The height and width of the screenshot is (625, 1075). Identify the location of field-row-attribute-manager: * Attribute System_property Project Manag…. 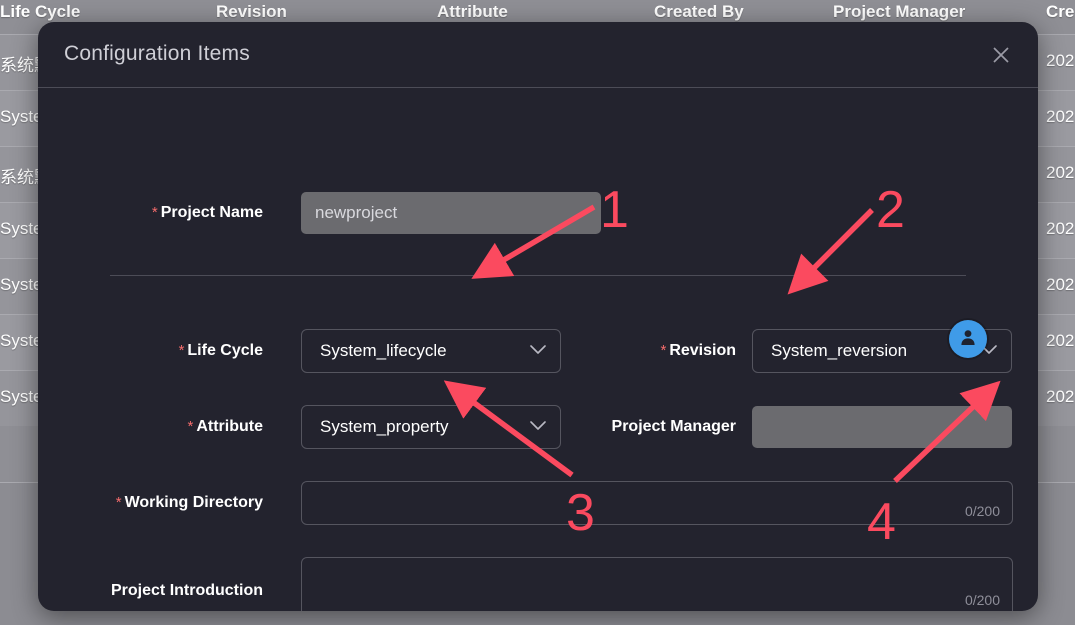
(538, 427).